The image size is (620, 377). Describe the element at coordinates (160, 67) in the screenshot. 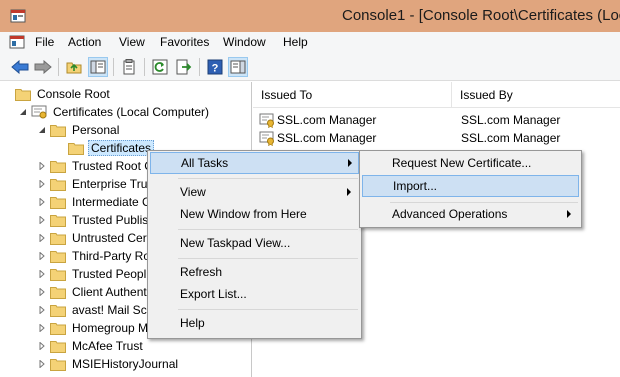

I see `refresh-icon` at that location.